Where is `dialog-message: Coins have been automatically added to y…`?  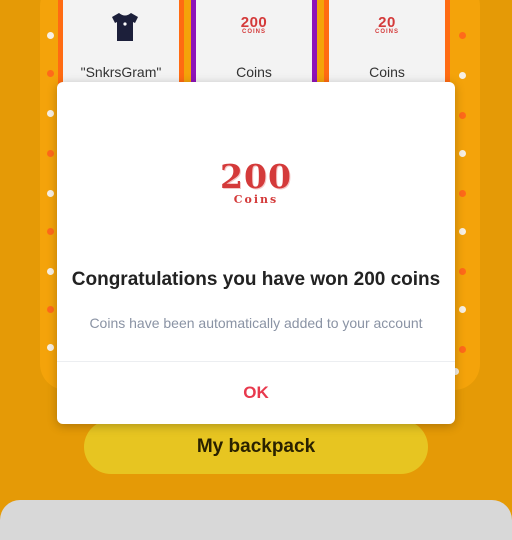 dialog-message: Coins have been automatically added to y… is located at coordinates (256, 323).